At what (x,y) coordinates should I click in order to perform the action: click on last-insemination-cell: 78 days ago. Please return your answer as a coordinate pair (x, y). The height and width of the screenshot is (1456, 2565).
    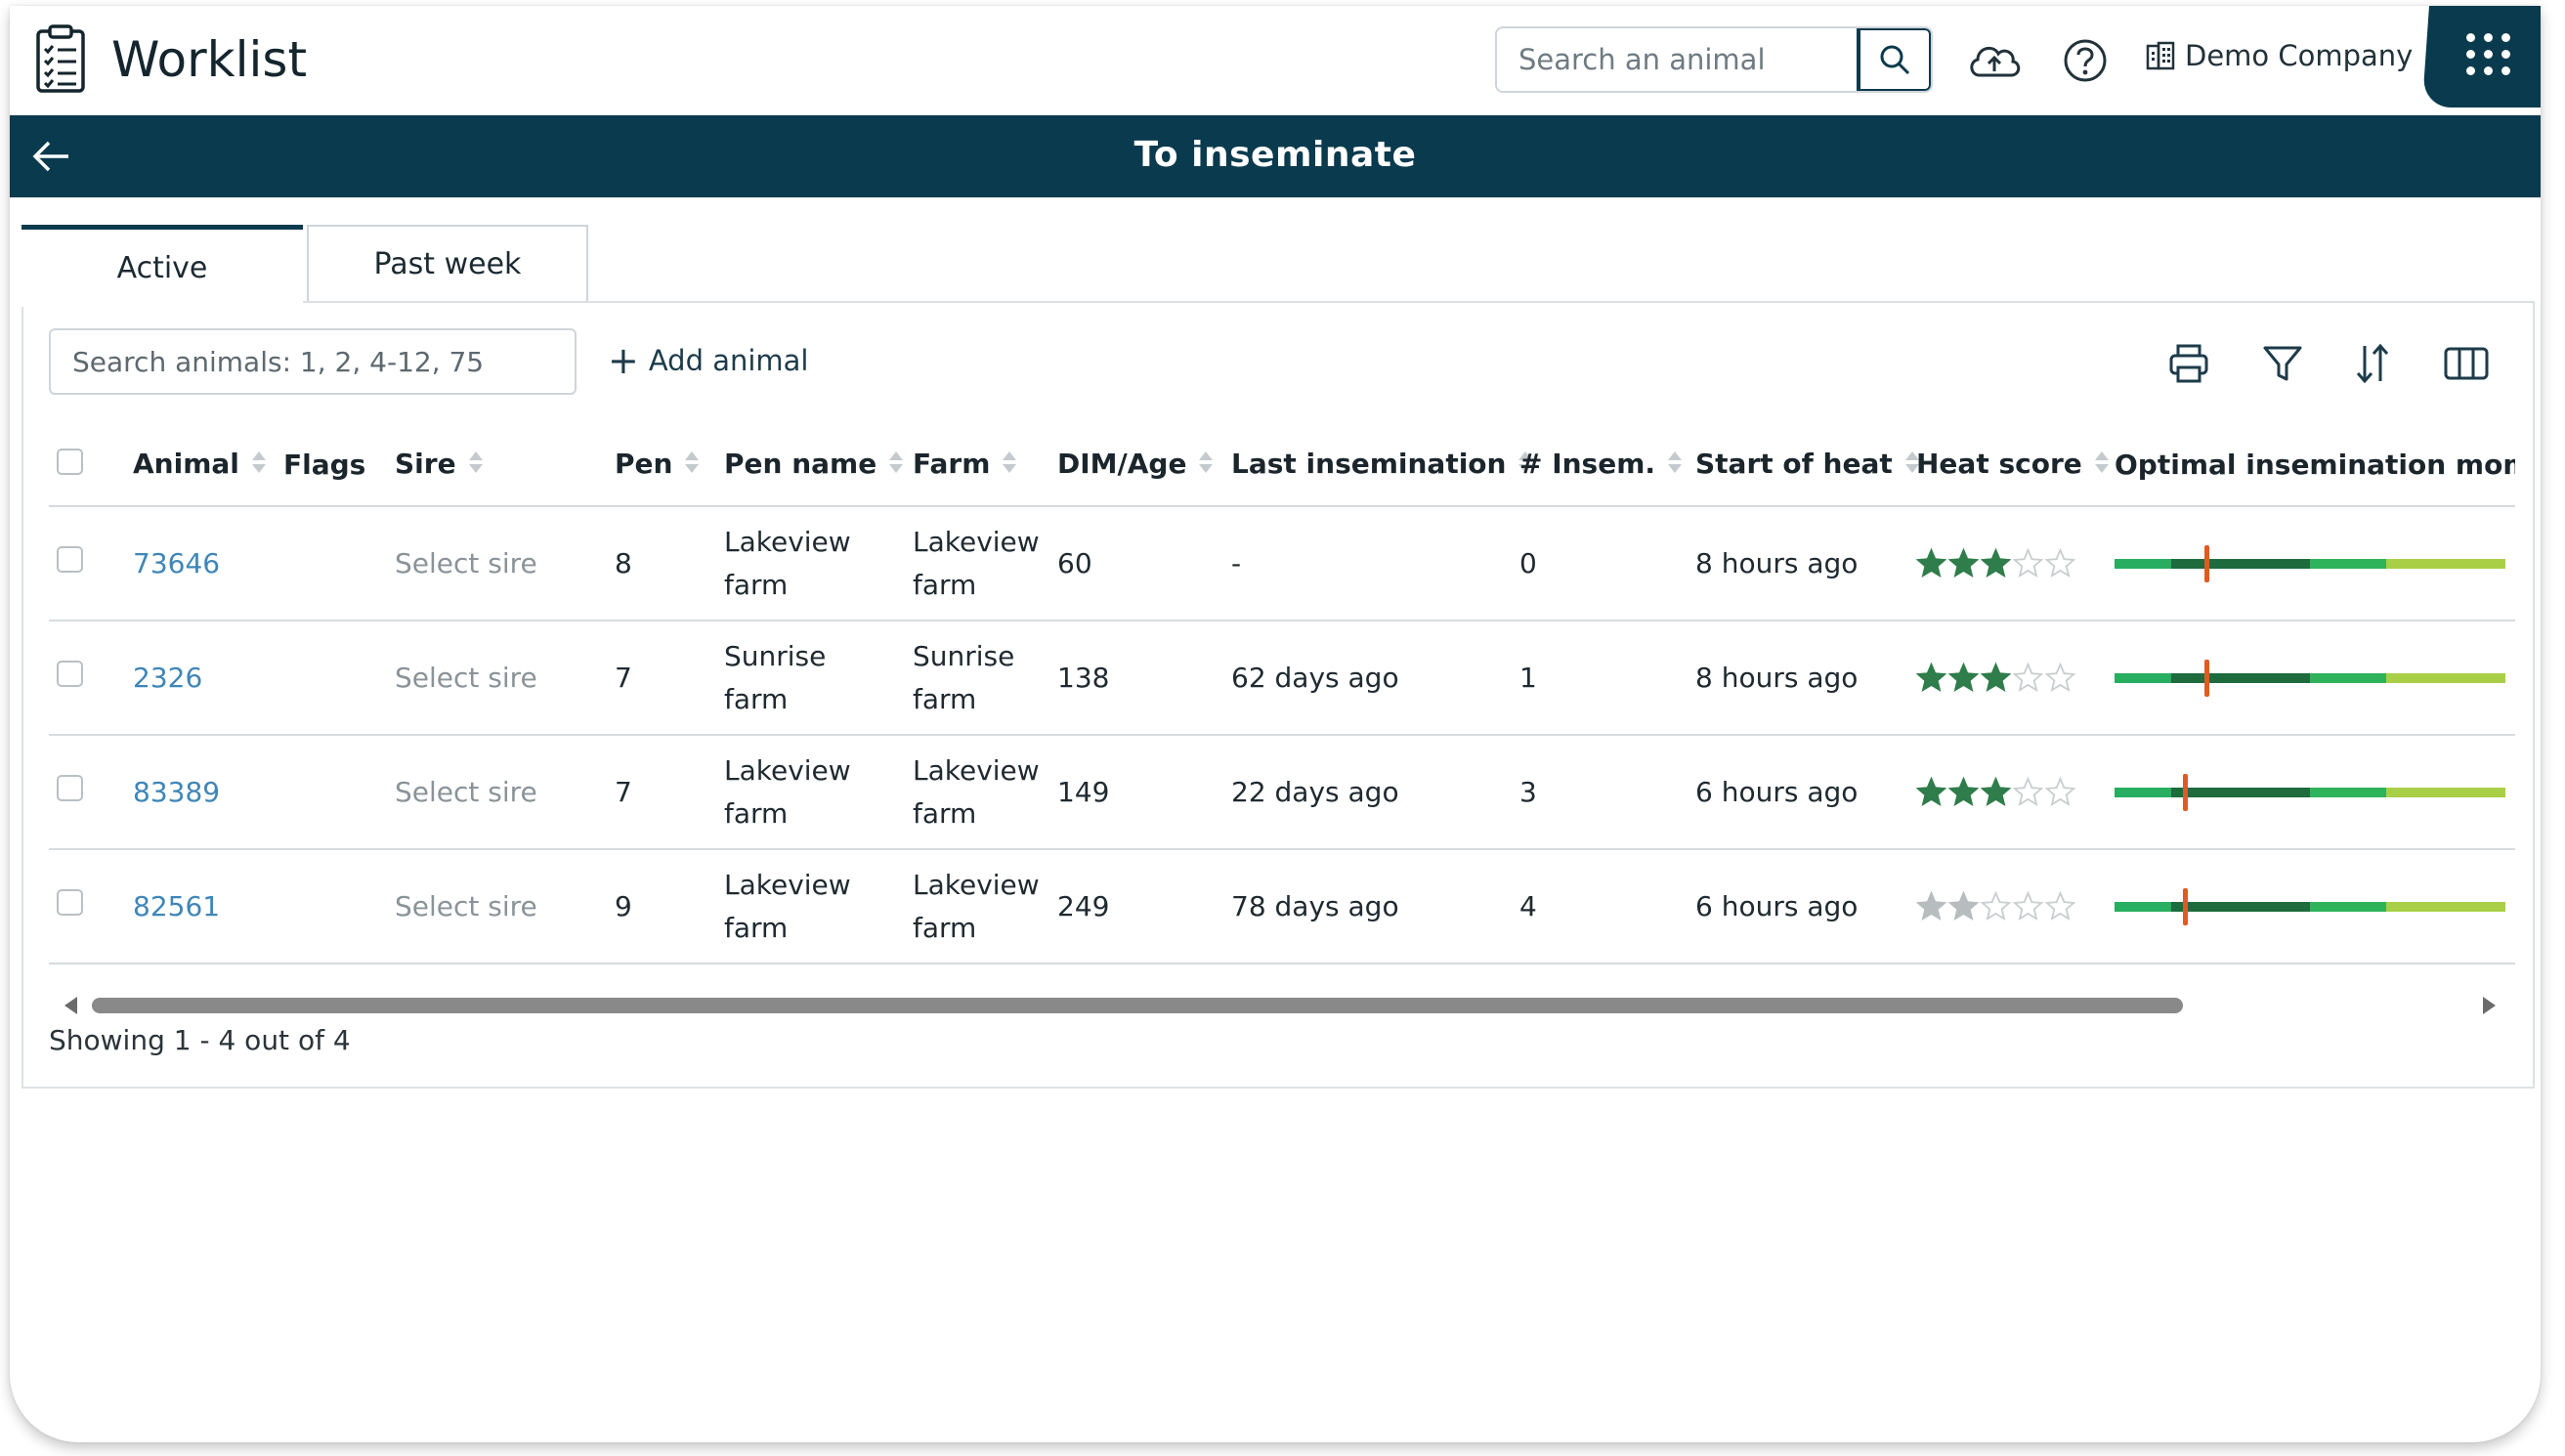
    Looking at the image, I should click on (1375, 906).